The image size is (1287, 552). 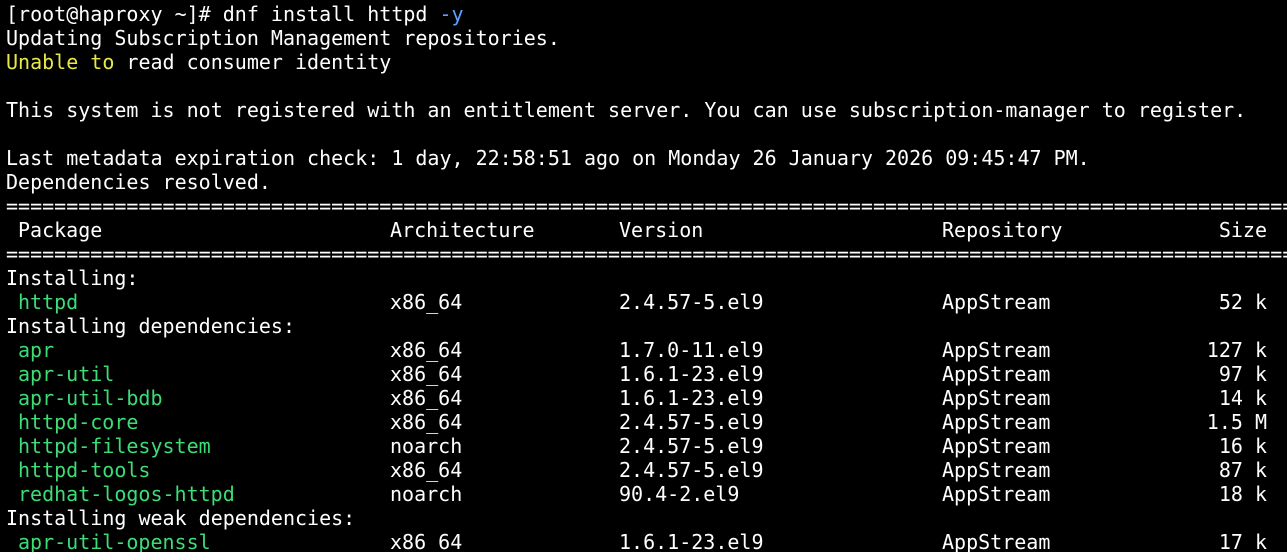 What do you see at coordinates (1242, 230) in the screenshot?
I see `header-size: Size` at bounding box center [1242, 230].